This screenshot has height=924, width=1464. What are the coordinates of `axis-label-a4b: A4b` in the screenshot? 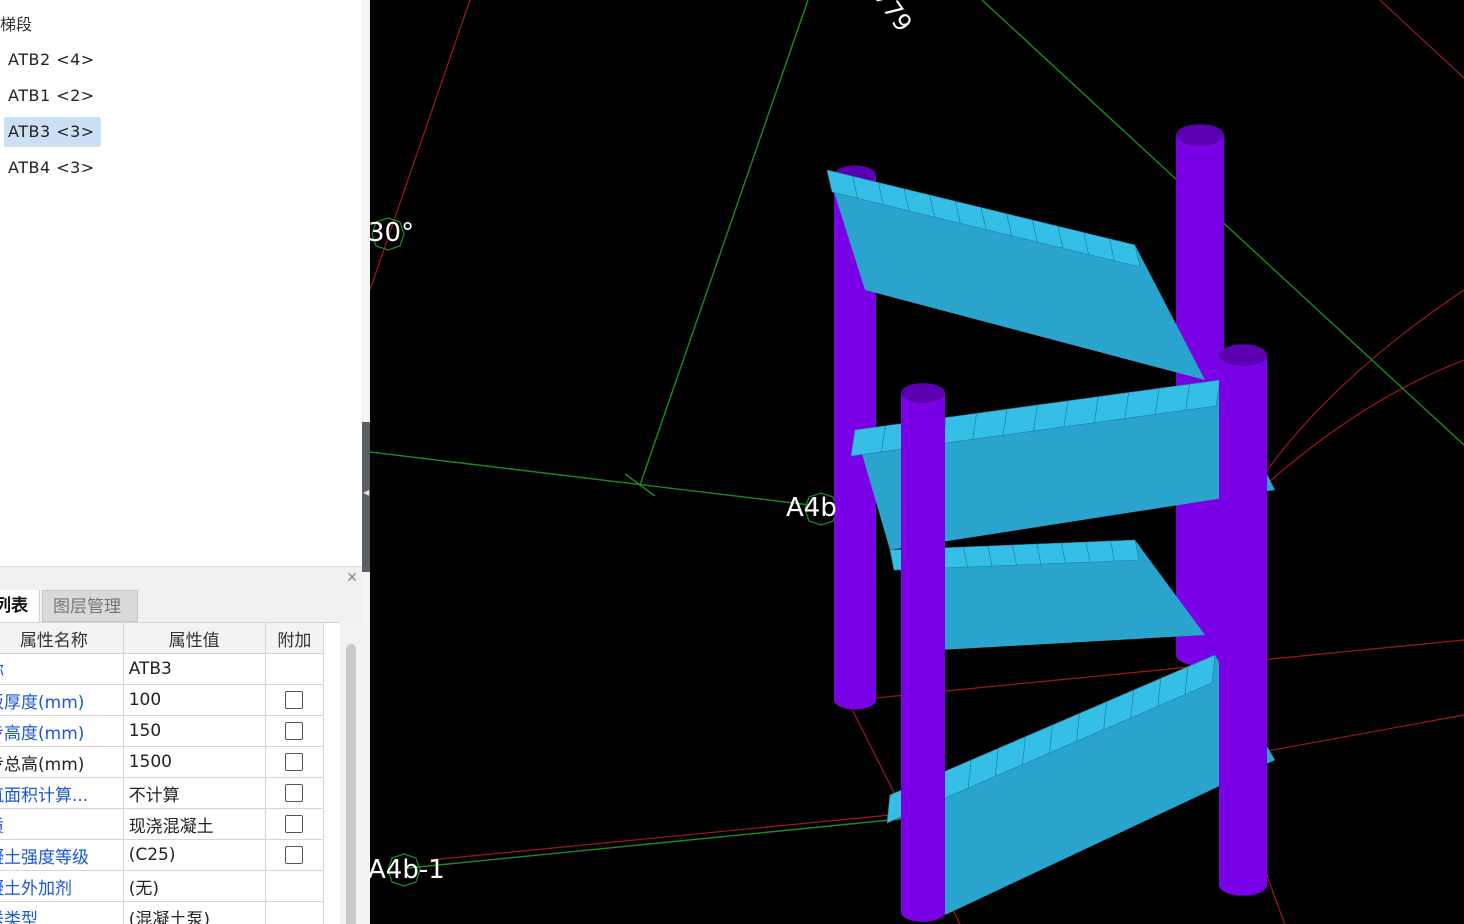 It's located at (811, 508).